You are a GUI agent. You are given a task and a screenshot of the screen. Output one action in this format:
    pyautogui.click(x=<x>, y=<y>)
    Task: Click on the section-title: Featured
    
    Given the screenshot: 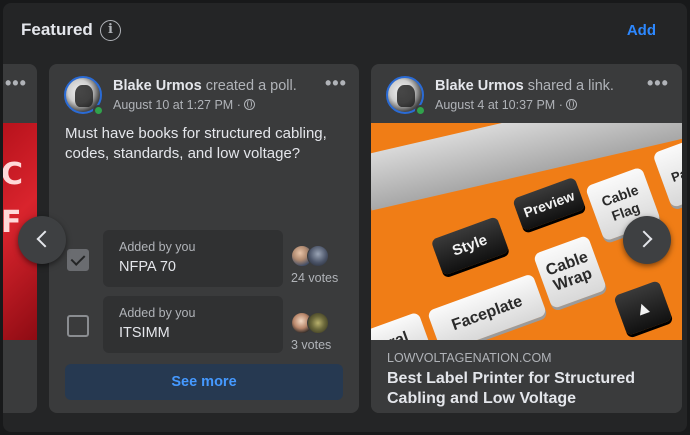 What is the action you would take?
    pyautogui.click(x=57, y=29)
    